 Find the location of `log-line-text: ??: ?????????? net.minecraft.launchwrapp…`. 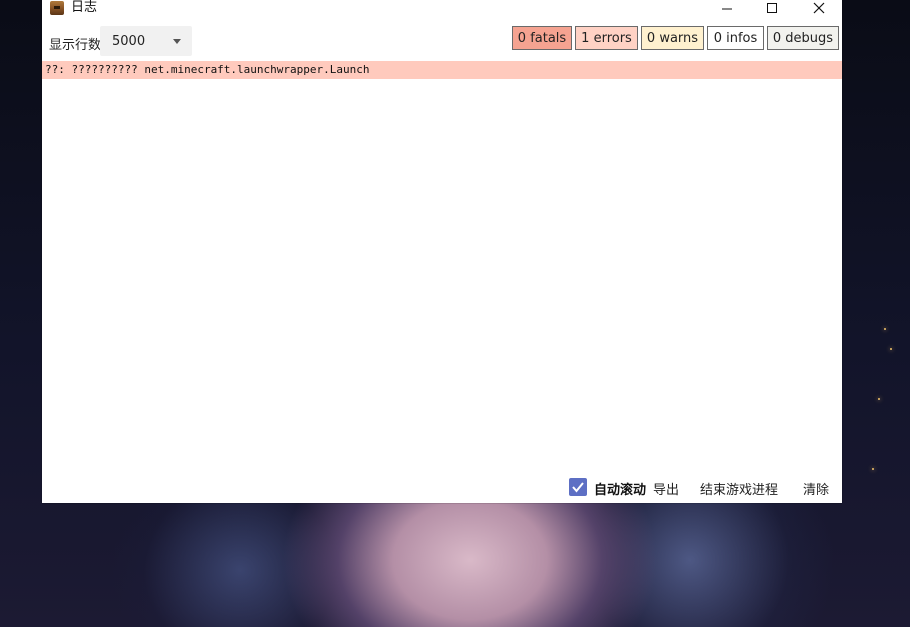

log-line-text: ??: ?????????? net.minecraft.launchwrapp… is located at coordinates (207, 69).